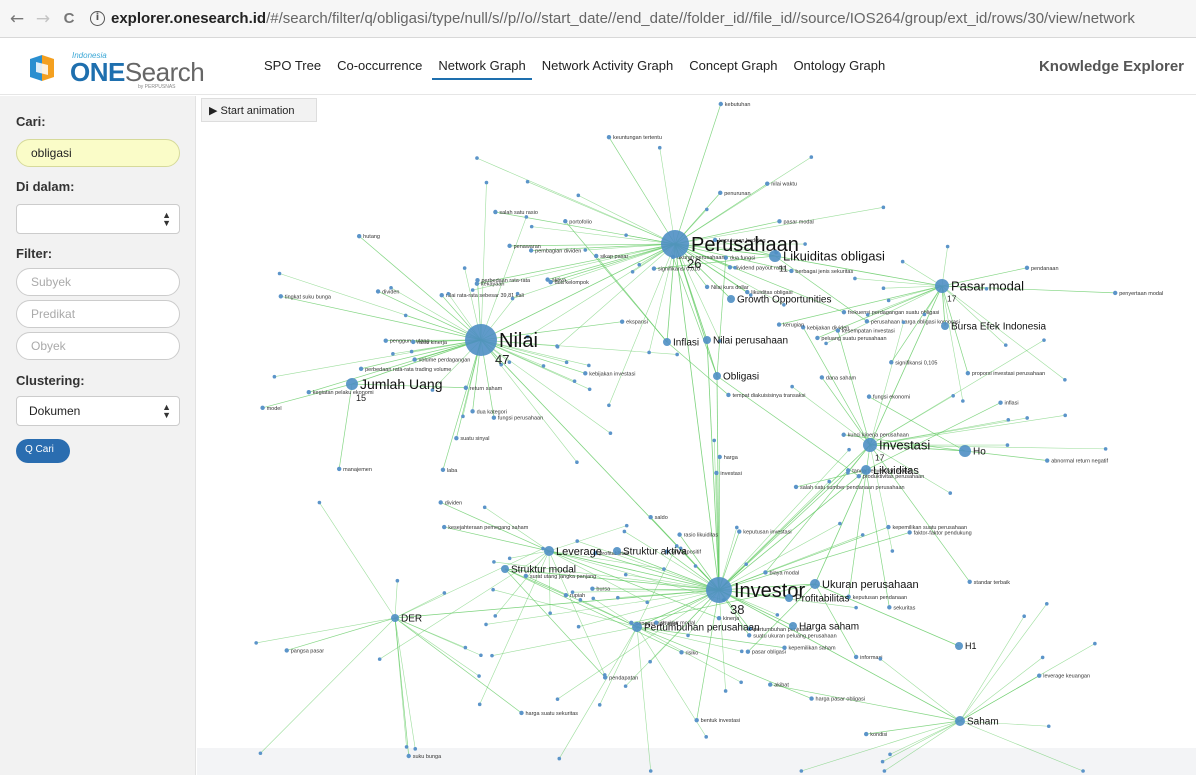 This screenshot has height=775, width=1196. Describe the element at coordinates (98, 282) in the screenshot. I see `subyek-input: Subyek` at that location.